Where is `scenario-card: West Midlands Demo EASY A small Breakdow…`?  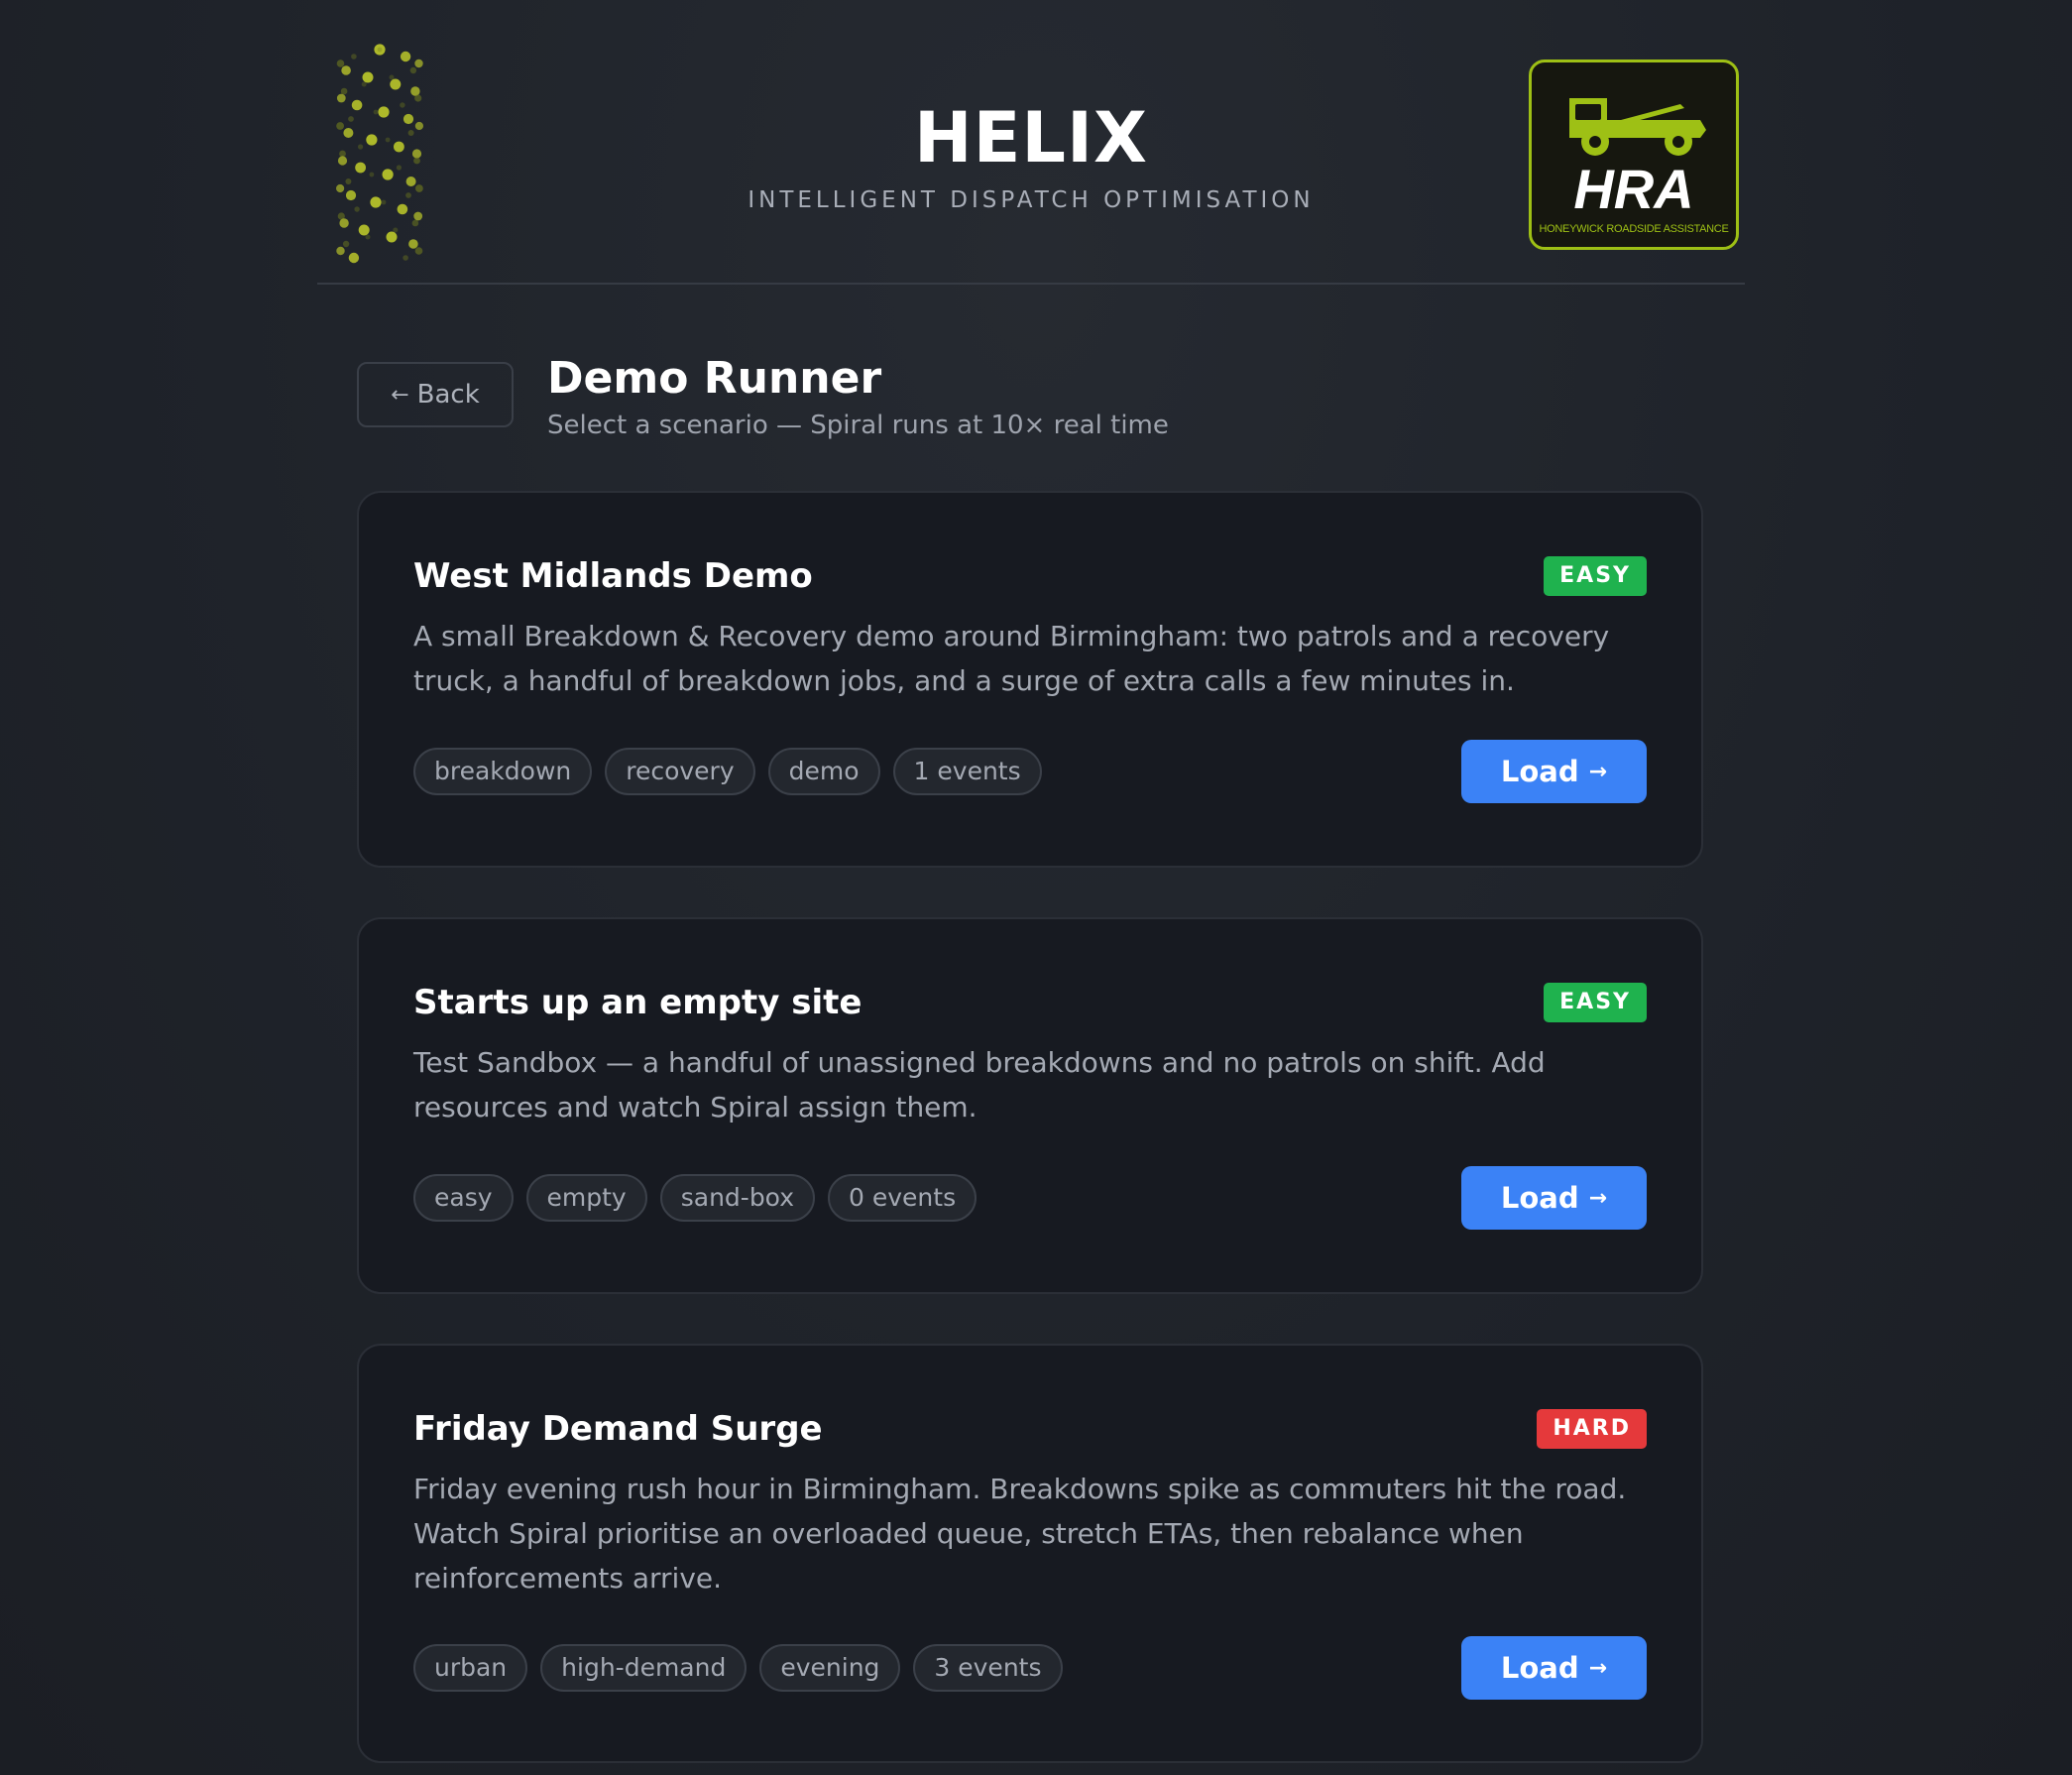 scenario-card: West Midlands Demo EASY A small Breakdow… is located at coordinates (1030, 679).